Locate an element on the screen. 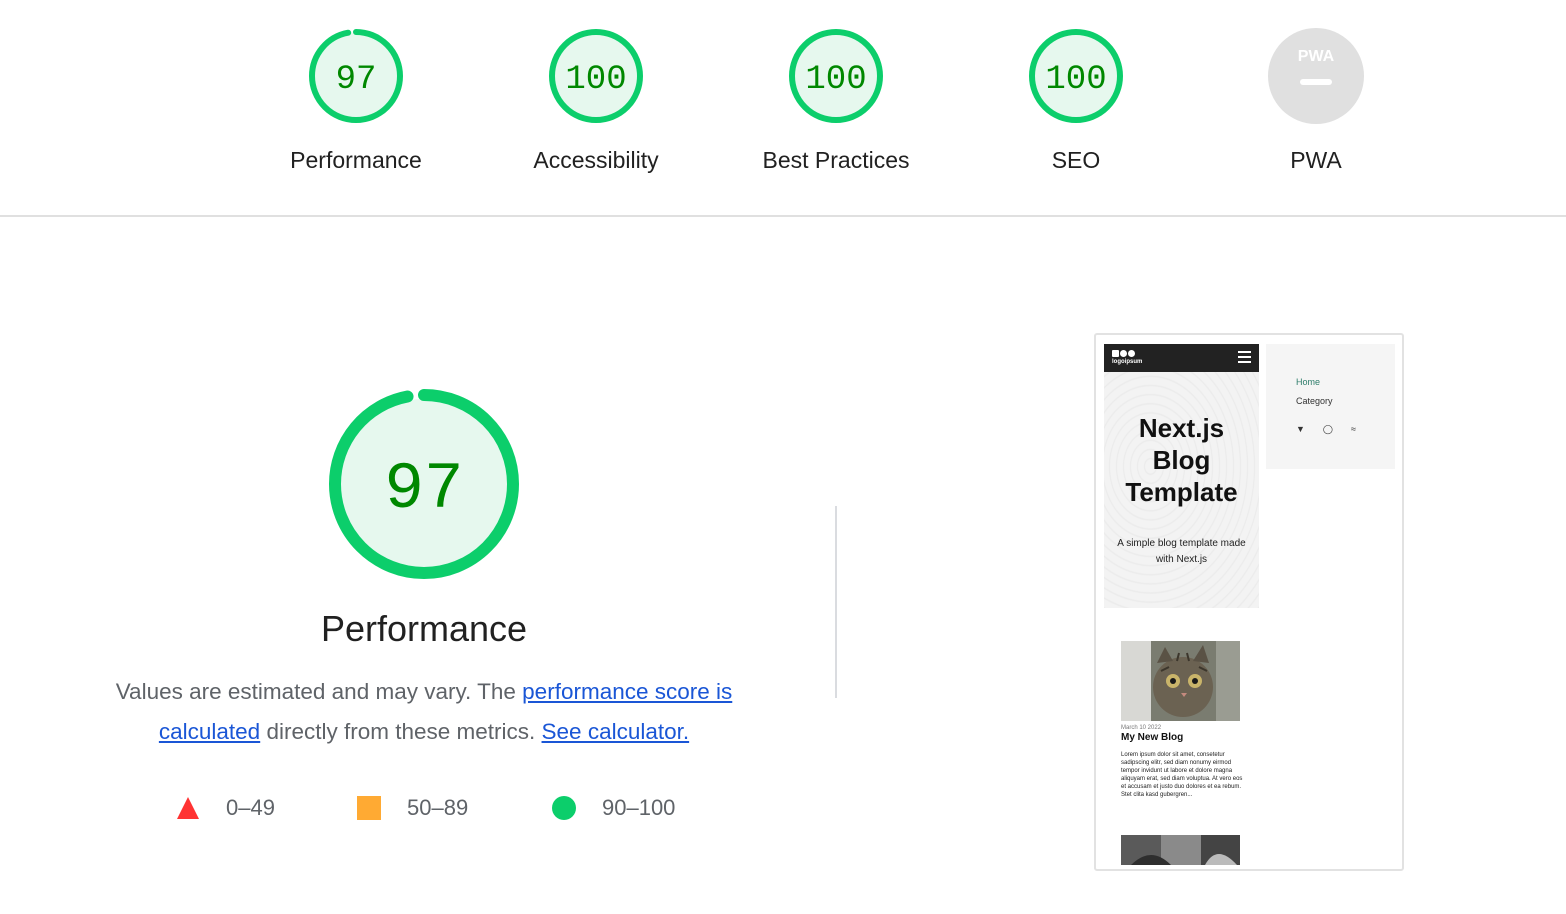  social-icons: ▼ ◯ ≈ is located at coordinates (1326, 429).